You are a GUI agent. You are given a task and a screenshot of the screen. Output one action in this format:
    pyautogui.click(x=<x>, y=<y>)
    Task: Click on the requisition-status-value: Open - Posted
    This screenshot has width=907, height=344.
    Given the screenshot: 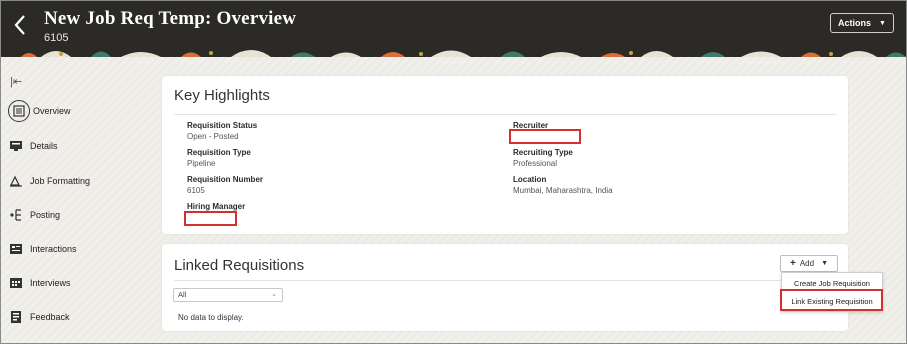 What is the action you would take?
    pyautogui.click(x=213, y=136)
    